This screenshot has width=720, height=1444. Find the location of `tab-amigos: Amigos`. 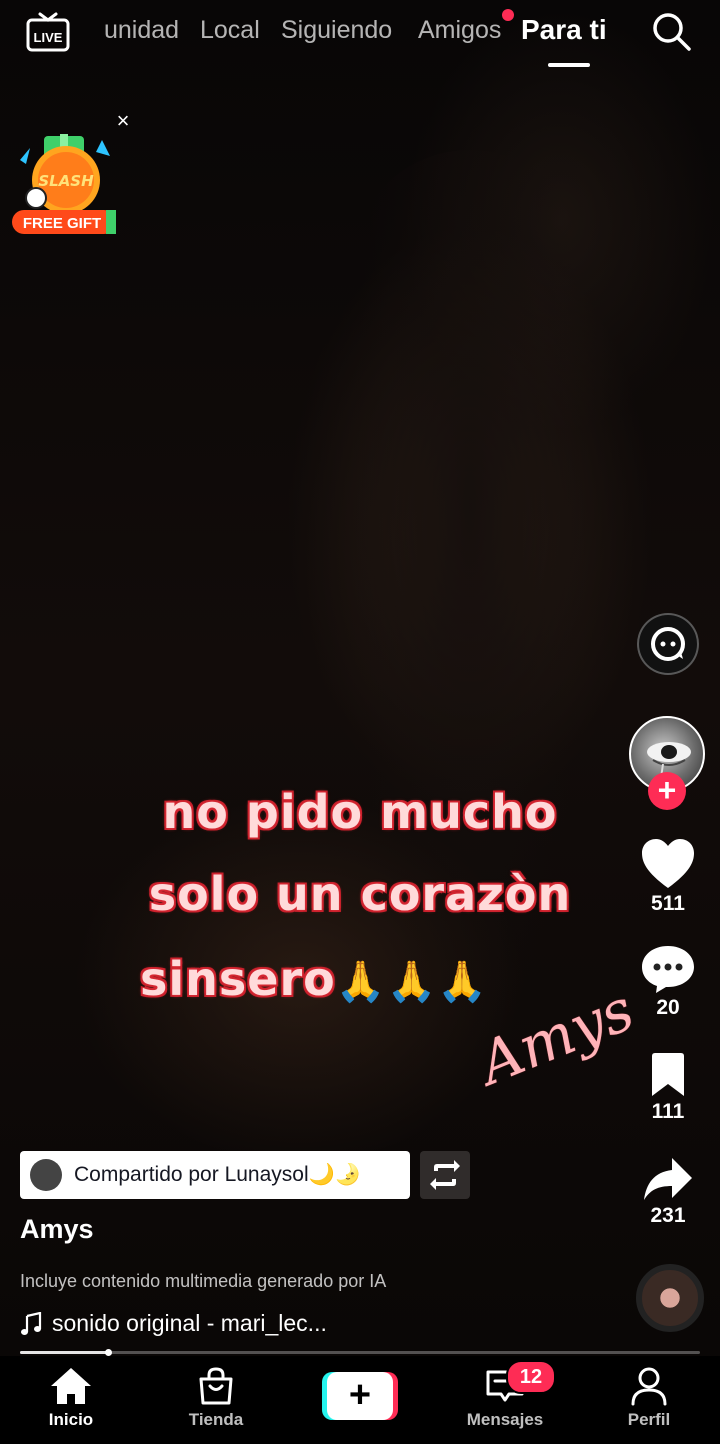

tab-amigos: Amigos is located at coordinates (459, 30).